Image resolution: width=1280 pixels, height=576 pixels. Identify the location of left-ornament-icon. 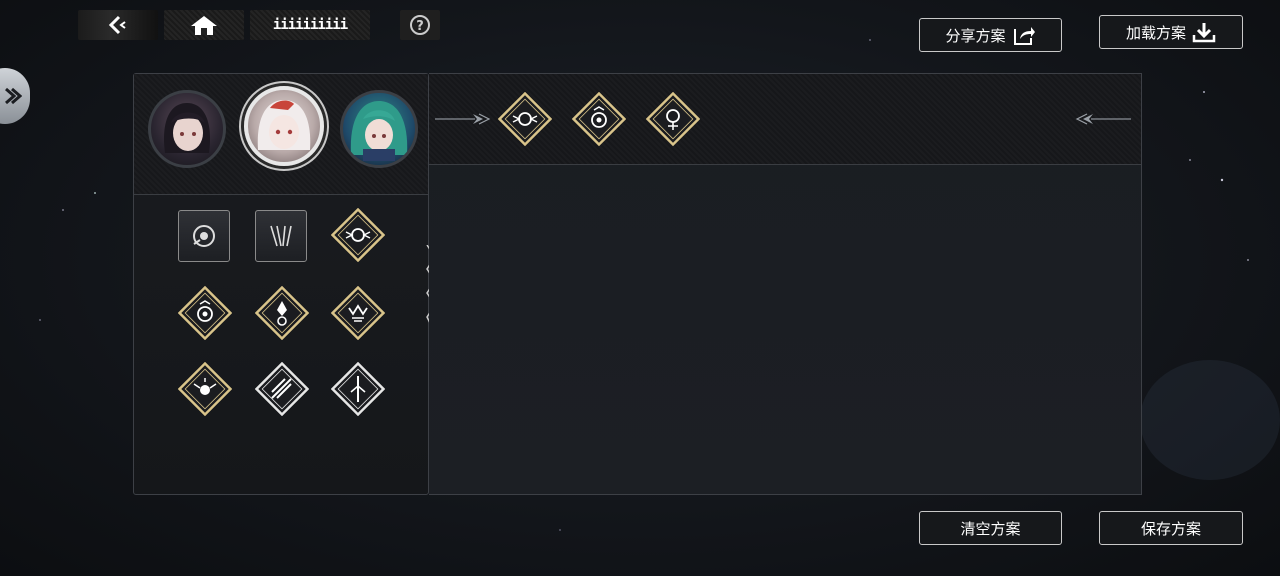
(463, 119).